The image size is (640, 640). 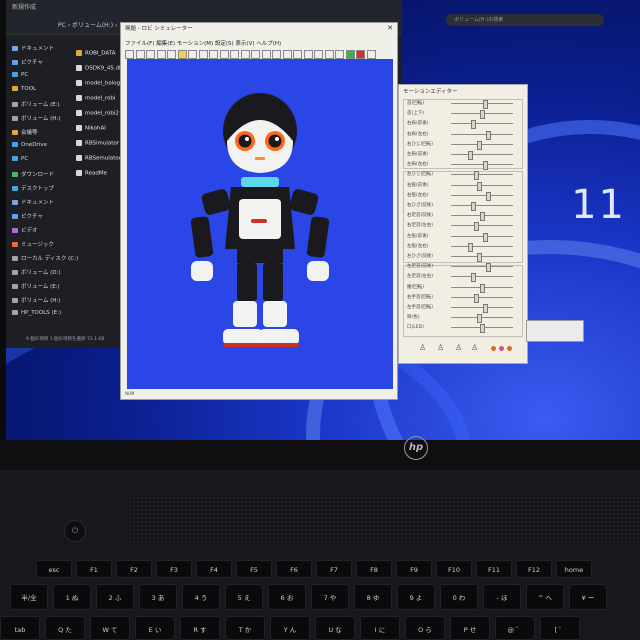 What do you see at coordinates (414, 569) in the screenshot?
I see `keyboard-key: F9` at bounding box center [414, 569].